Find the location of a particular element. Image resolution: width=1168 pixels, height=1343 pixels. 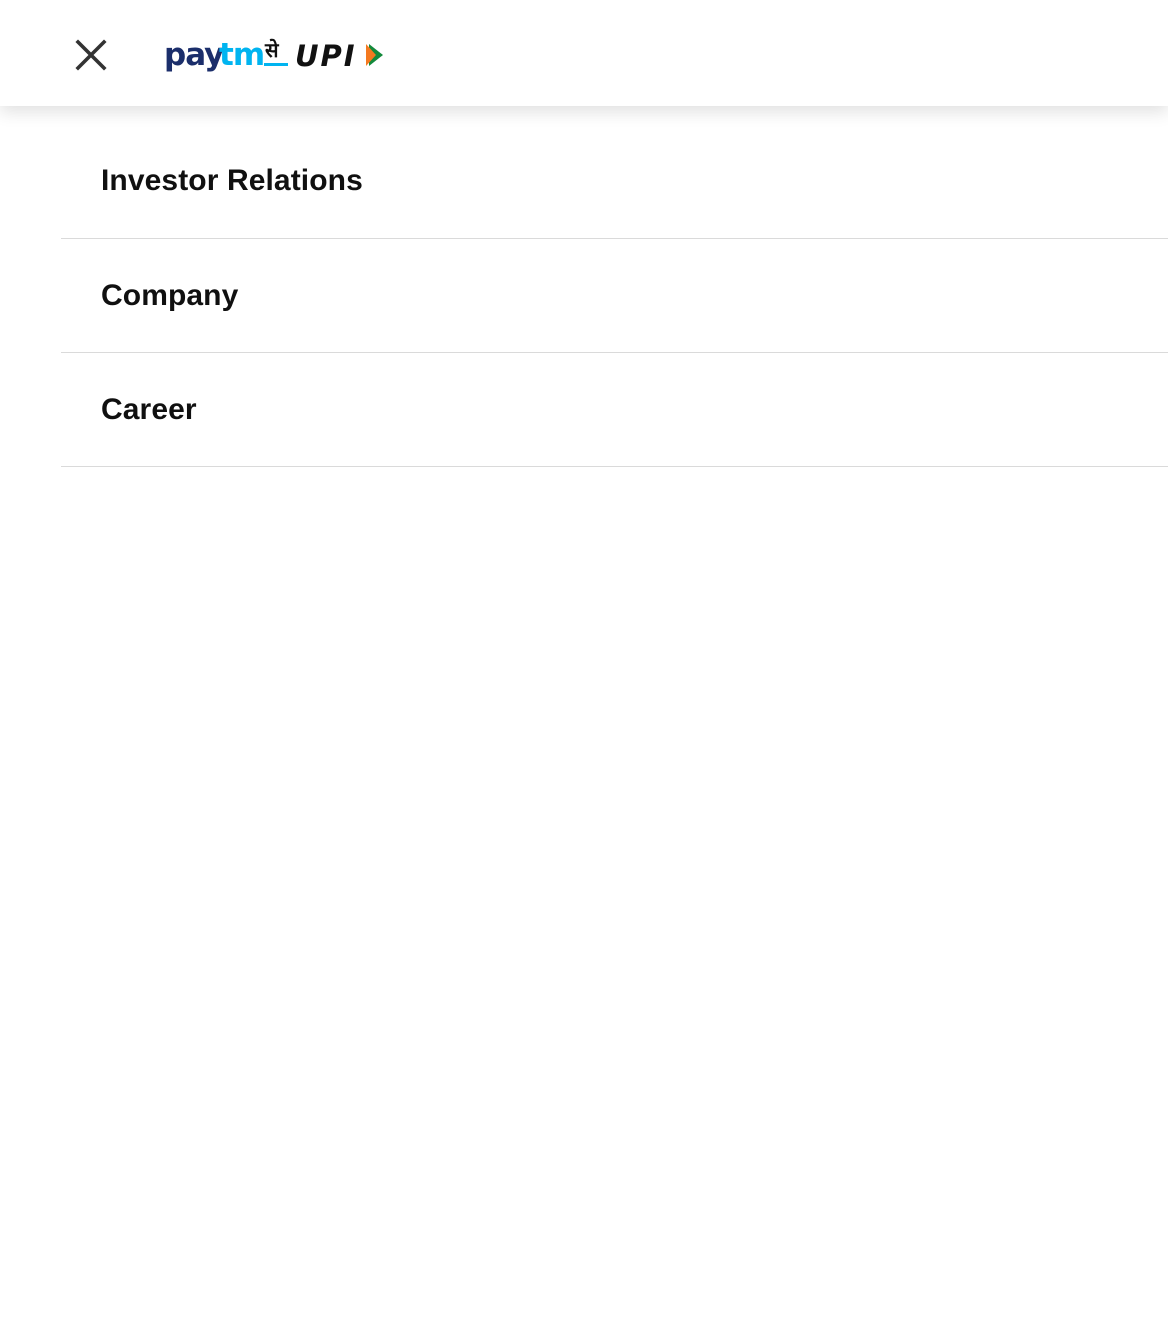

paytm-upi-logo: pay tm से UPI is located at coordinates (275, 54).